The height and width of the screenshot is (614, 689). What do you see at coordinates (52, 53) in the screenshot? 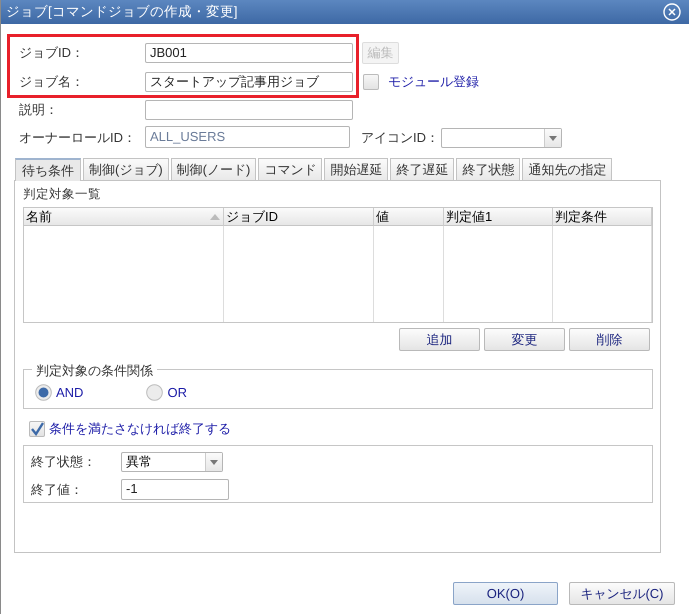
I see `field-label: ジョブID：` at bounding box center [52, 53].